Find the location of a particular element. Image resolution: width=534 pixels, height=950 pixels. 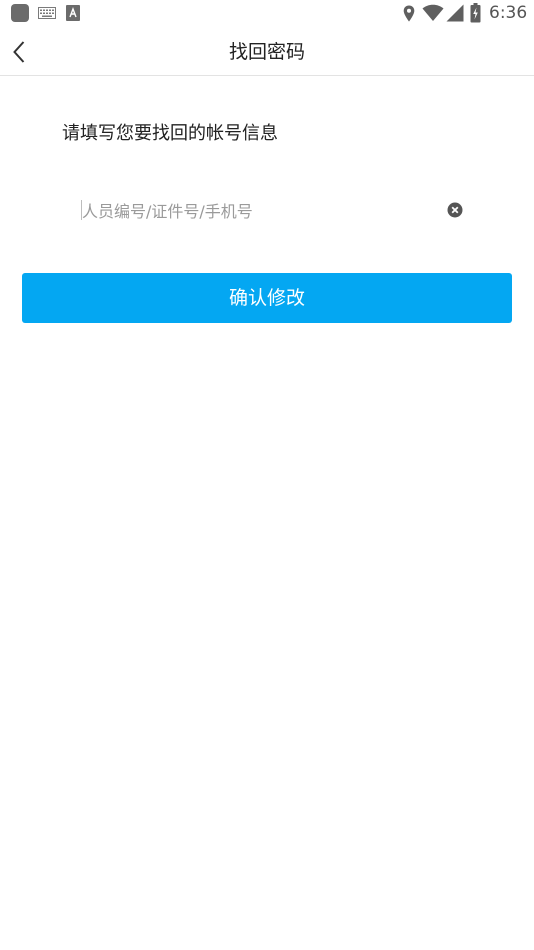

battery-icon is located at coordinates (475, 13).